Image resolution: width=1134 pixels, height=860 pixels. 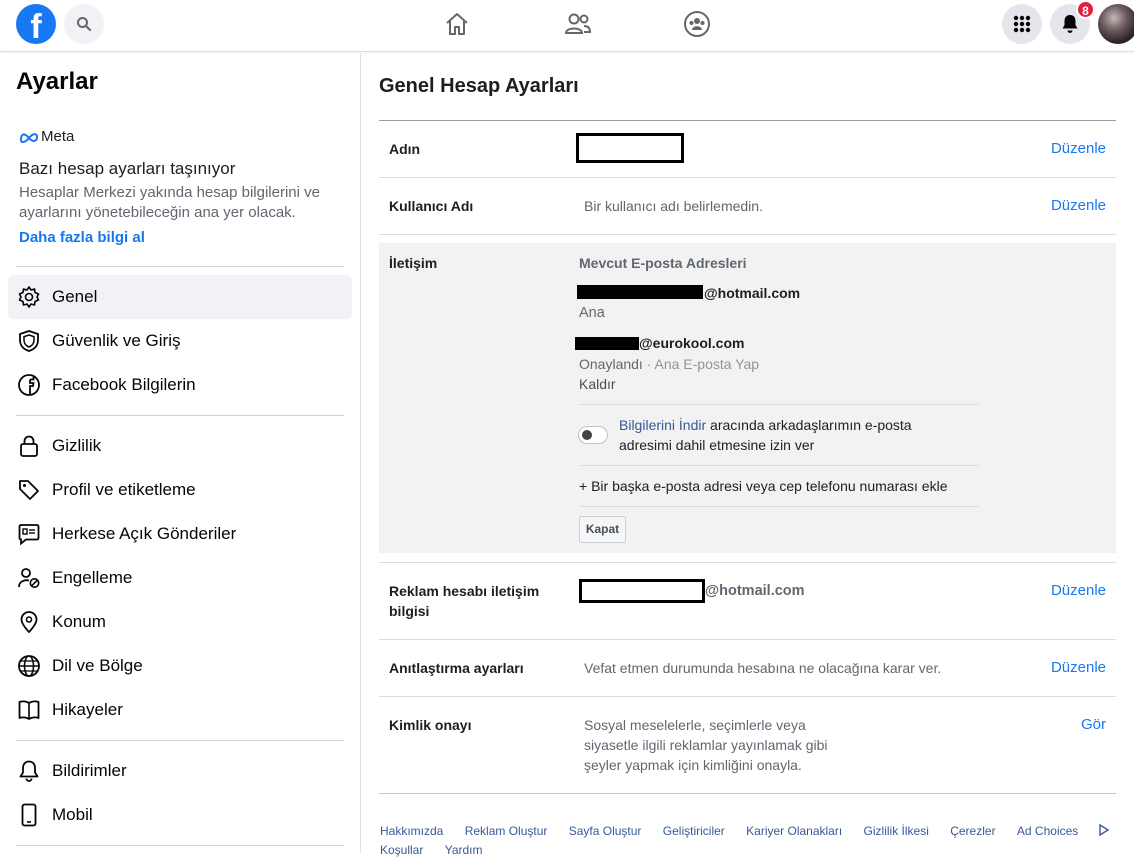 I want to click on download-info-link: Bilgilerini İndir, so click(x=662, y=425).